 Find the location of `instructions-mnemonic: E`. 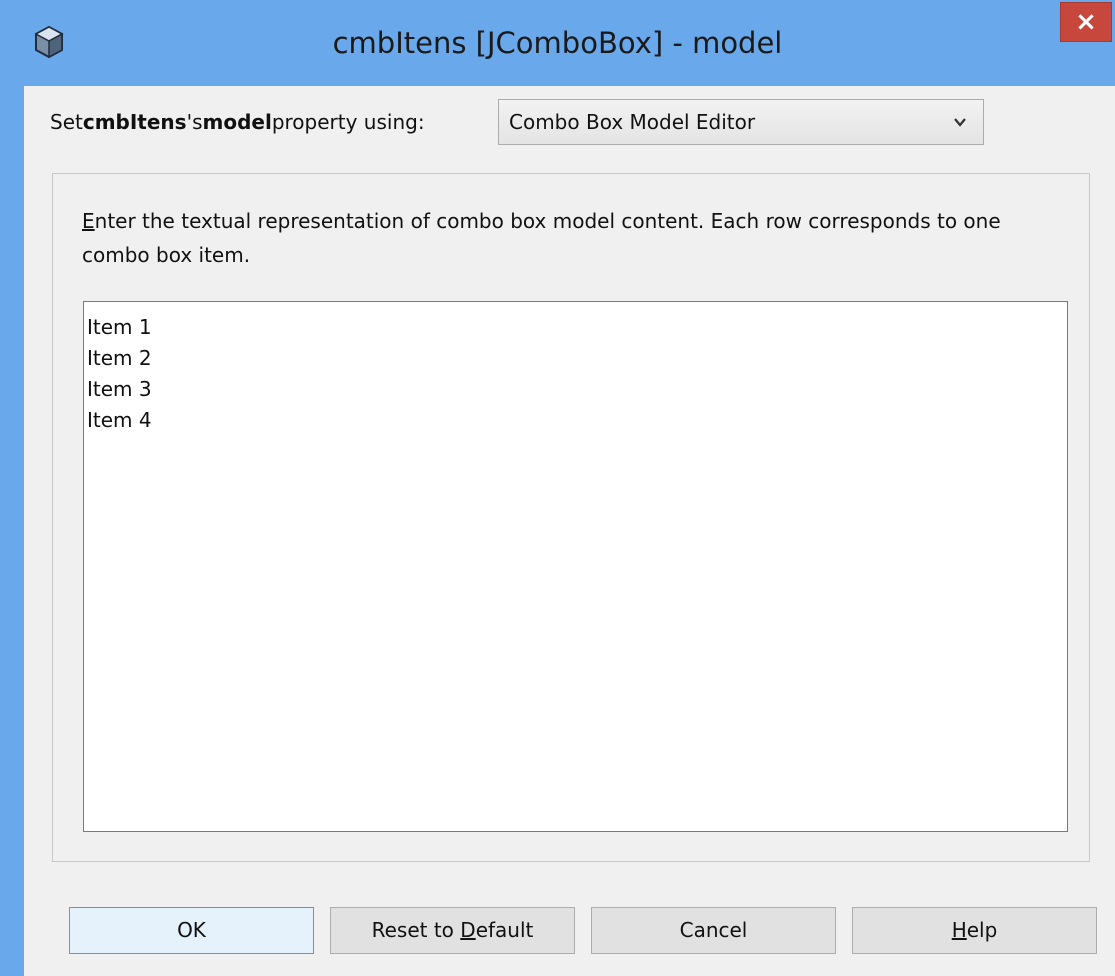

instructions-mnemonic: E is located at coordinates (88, 221).